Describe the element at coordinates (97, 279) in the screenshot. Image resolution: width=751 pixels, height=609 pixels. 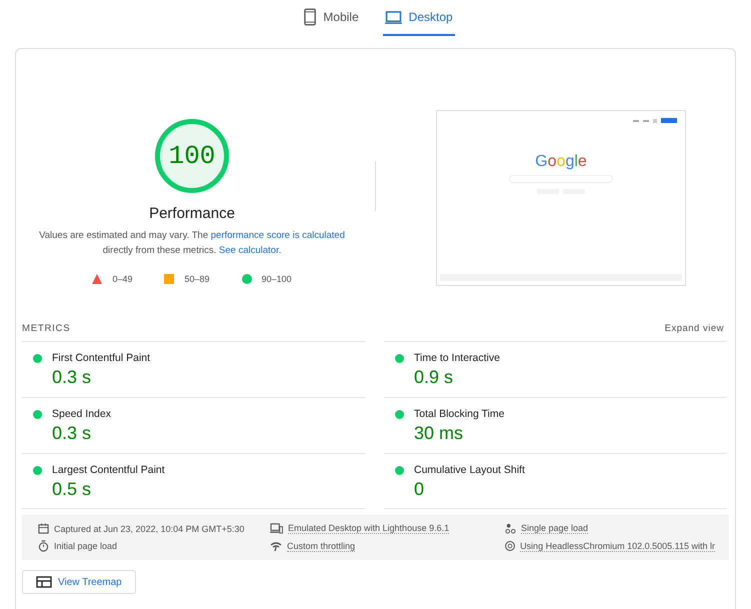
I see `triangle-icon` at that location.